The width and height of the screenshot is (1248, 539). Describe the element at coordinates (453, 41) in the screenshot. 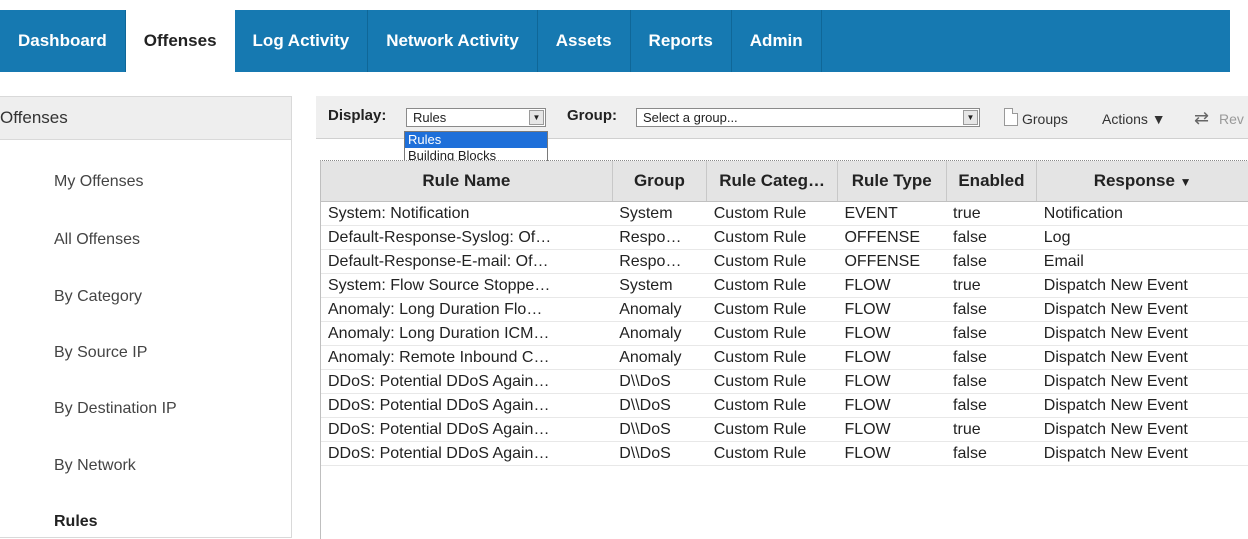

I see `tab-network-activity: Network Activity` at that location.